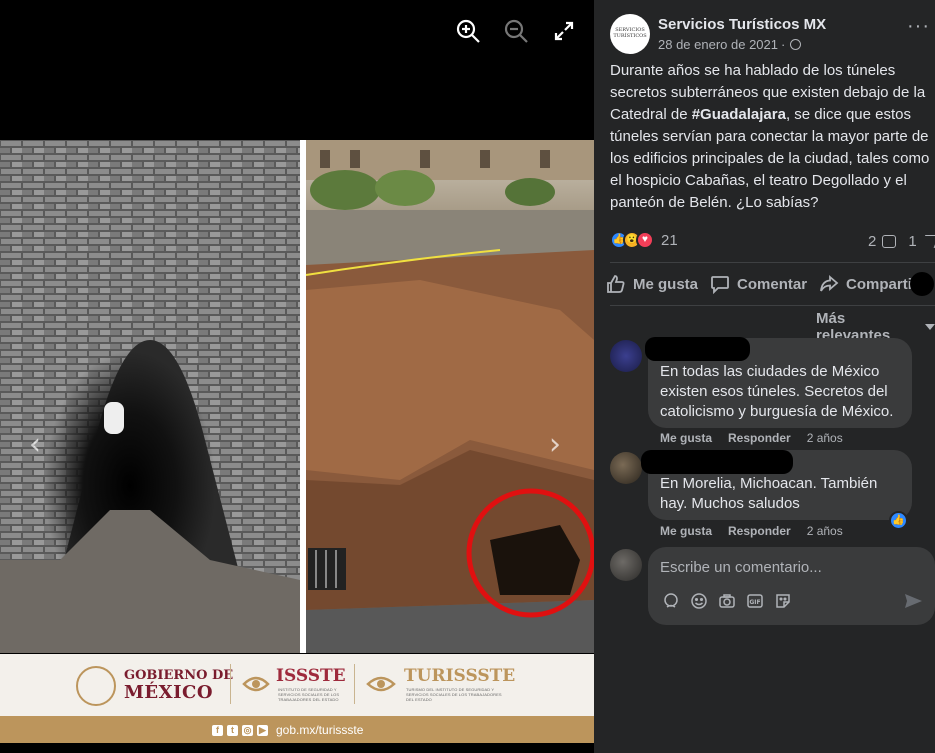 Image resolution: width=935 pixels, height=753 pixels. Describe the element at coordinates (262, 730) in the screenshot. I see `youtube-icon: ▶` at that location.